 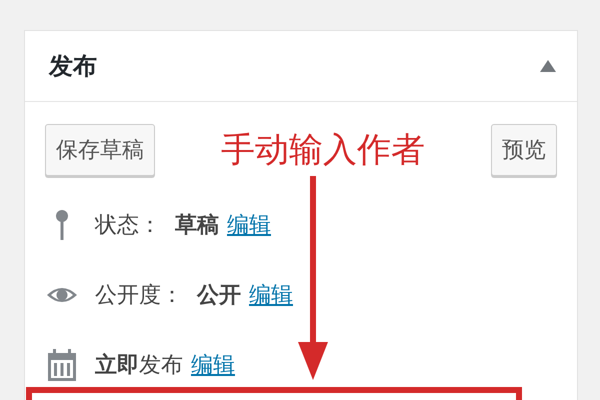 I want to click on calendar-icon, so click(x=62, y=365).